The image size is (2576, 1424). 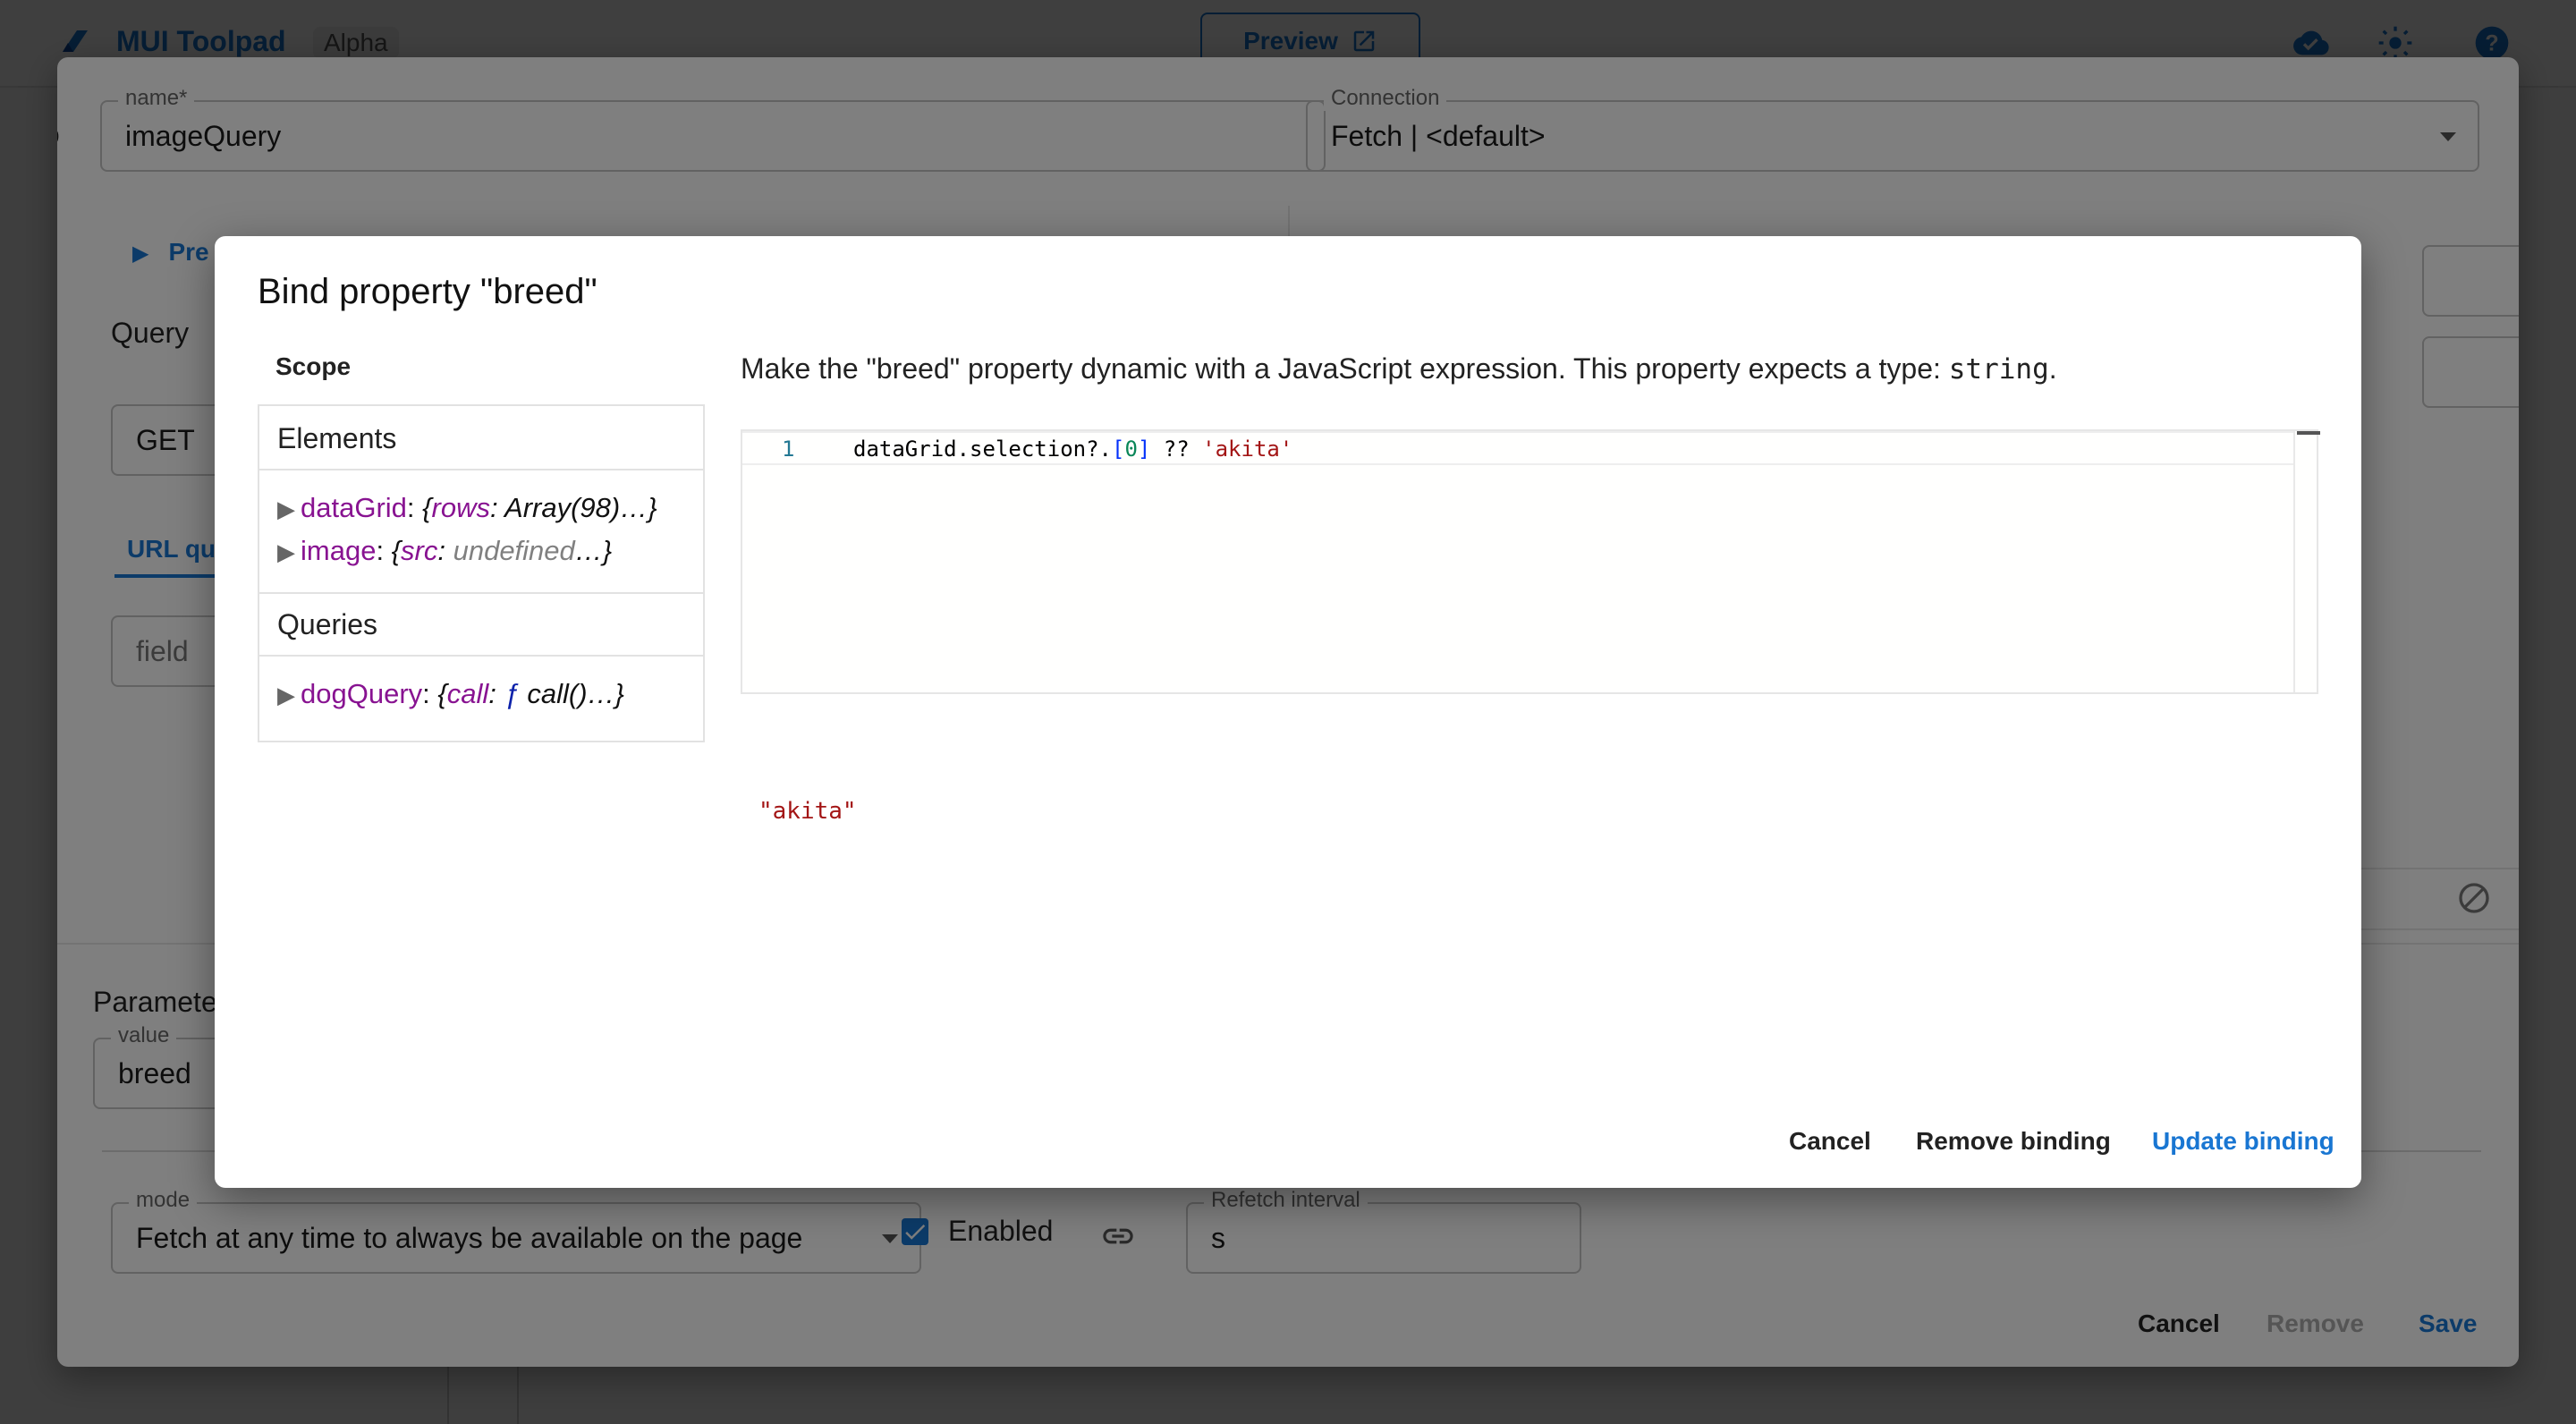 I want to click on scope-item-image: ▶ image: {src: undefined…}, so click(x=444, y=551).